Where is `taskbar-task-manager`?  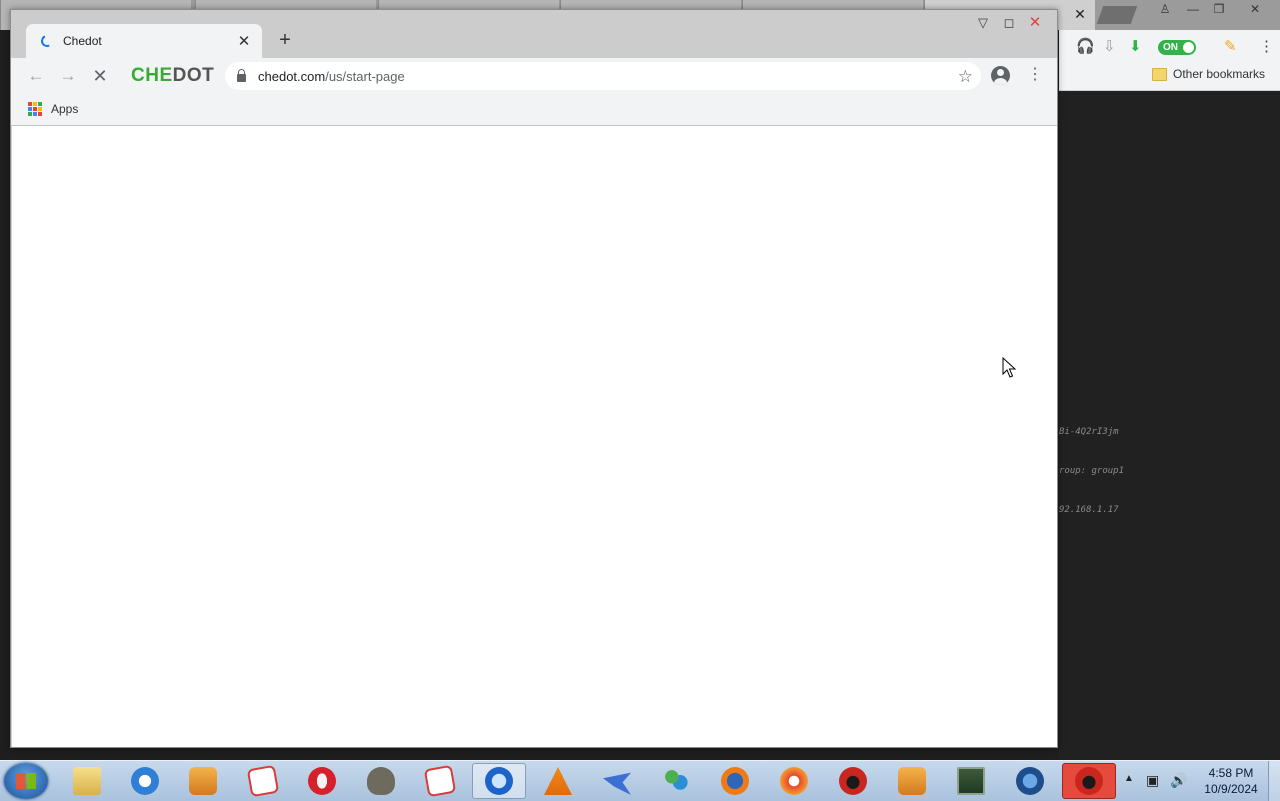 taskbar-task-manager is located at coordinates (971, 781).